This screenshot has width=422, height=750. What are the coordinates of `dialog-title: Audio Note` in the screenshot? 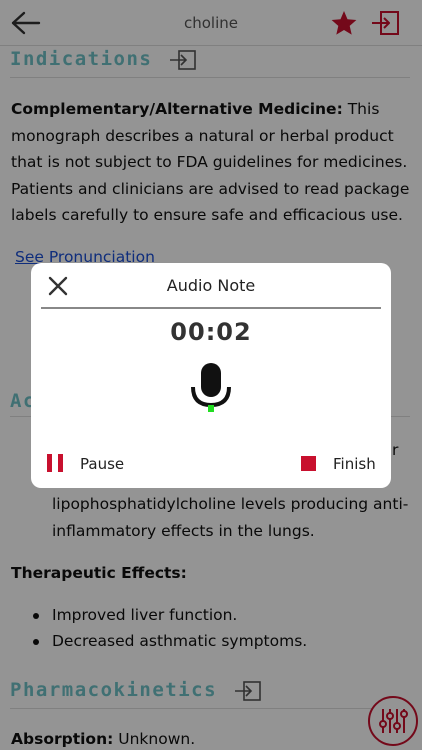 It's located at (211, 285).